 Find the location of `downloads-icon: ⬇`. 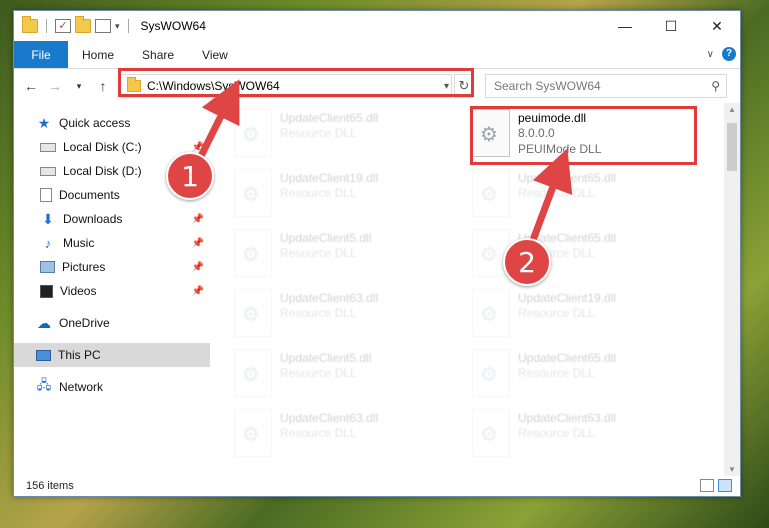

downloads-icon: ⬇ is located at coordinates (48, 218).